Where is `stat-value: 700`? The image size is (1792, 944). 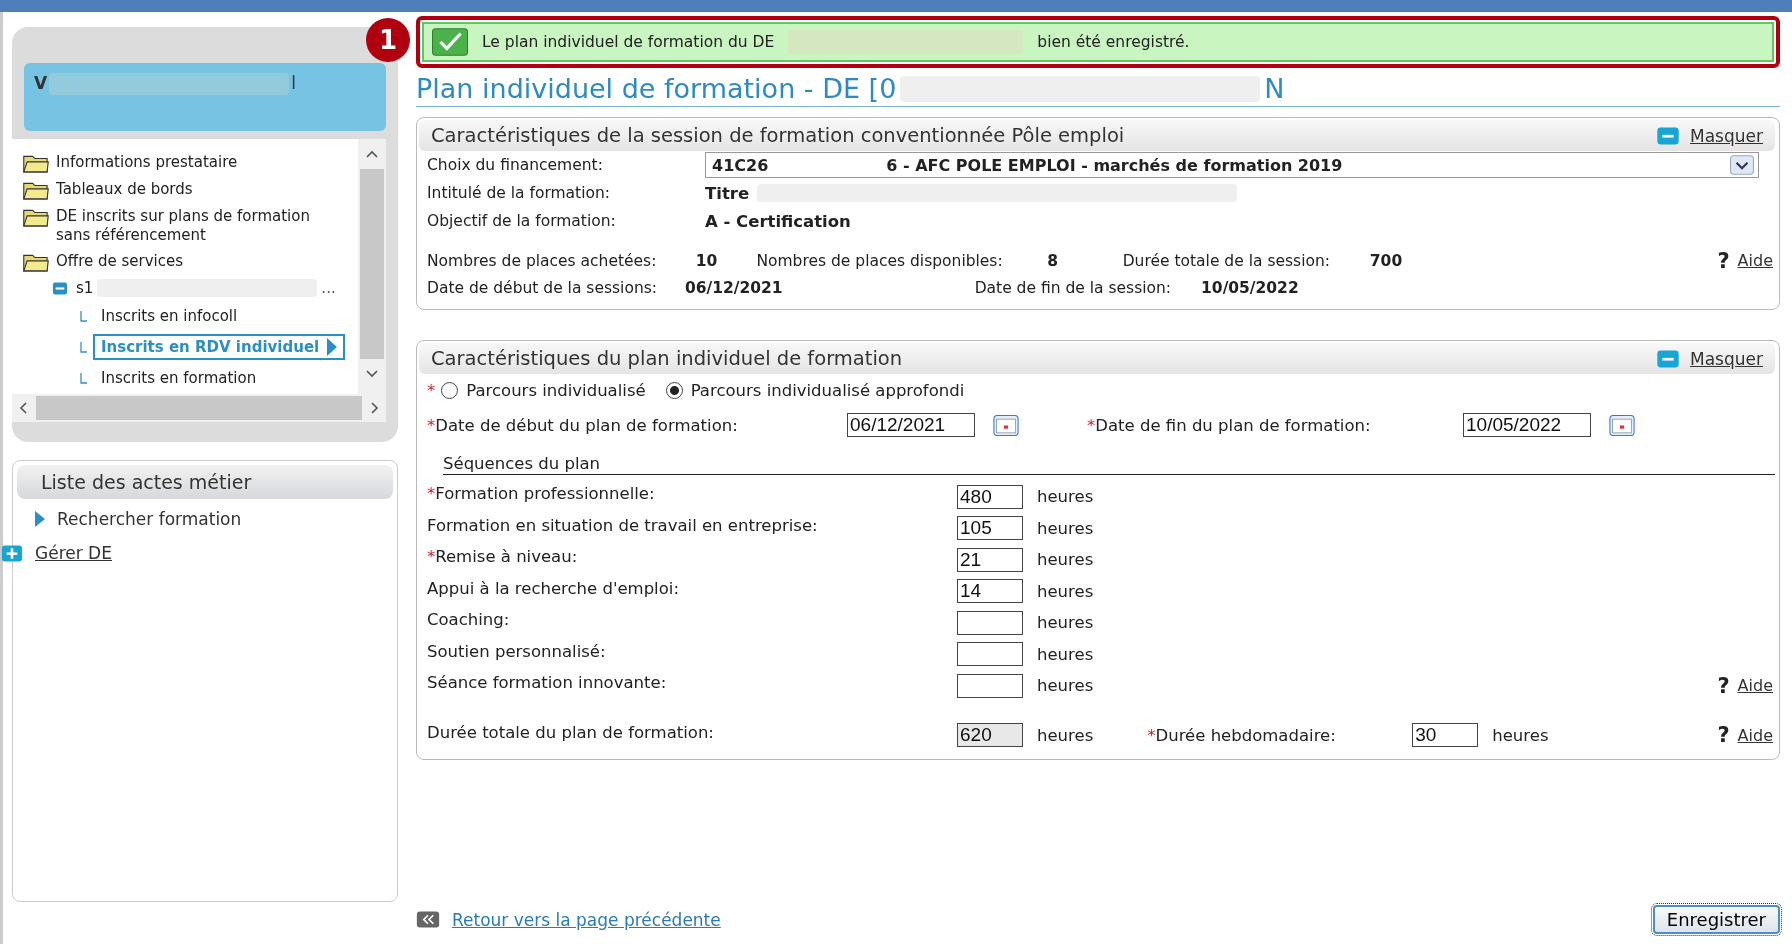
stat-value: 700 is located at coordinates (1386, 260).